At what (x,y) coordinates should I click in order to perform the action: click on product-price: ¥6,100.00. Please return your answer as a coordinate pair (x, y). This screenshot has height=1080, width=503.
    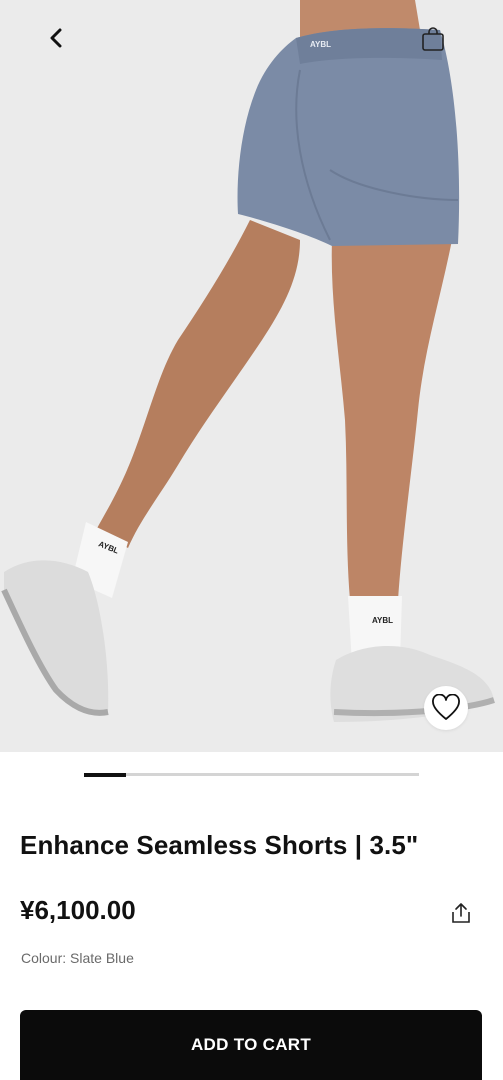
    Looking at the image, I should click on (78, 910).